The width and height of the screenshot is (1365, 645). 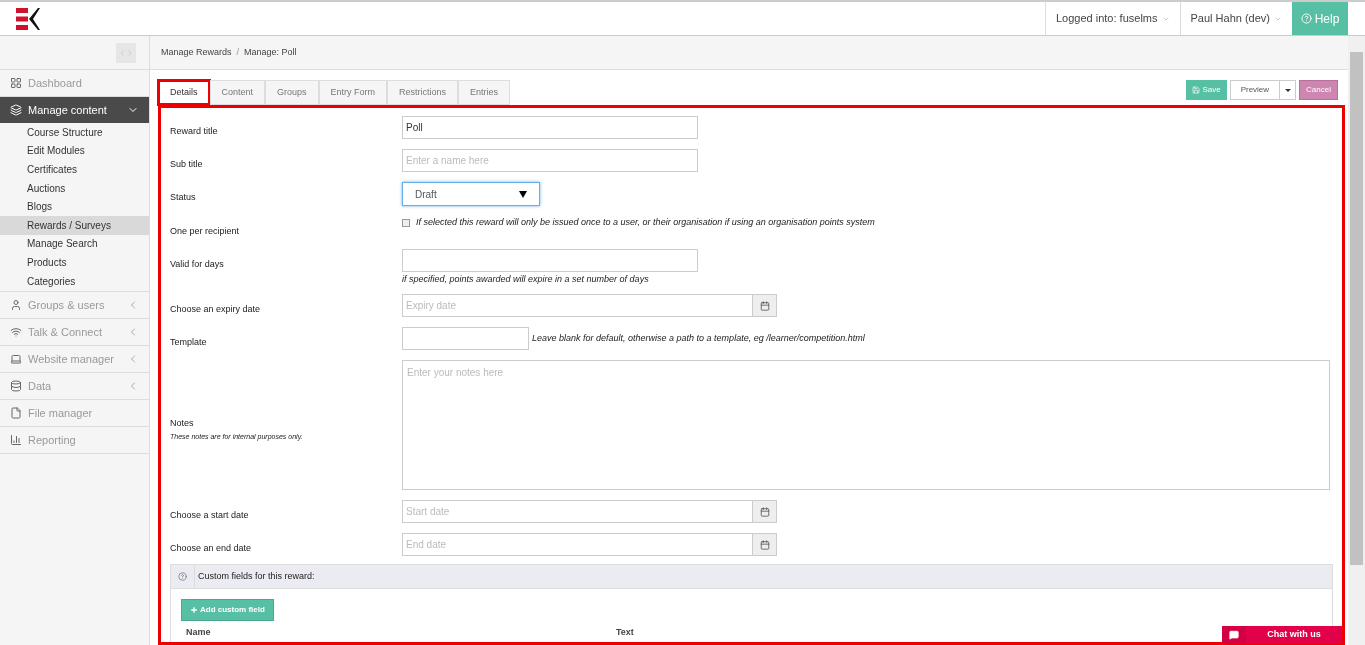 I want to click on sidebar-subitem: Categories, so click(x=74, y=281).